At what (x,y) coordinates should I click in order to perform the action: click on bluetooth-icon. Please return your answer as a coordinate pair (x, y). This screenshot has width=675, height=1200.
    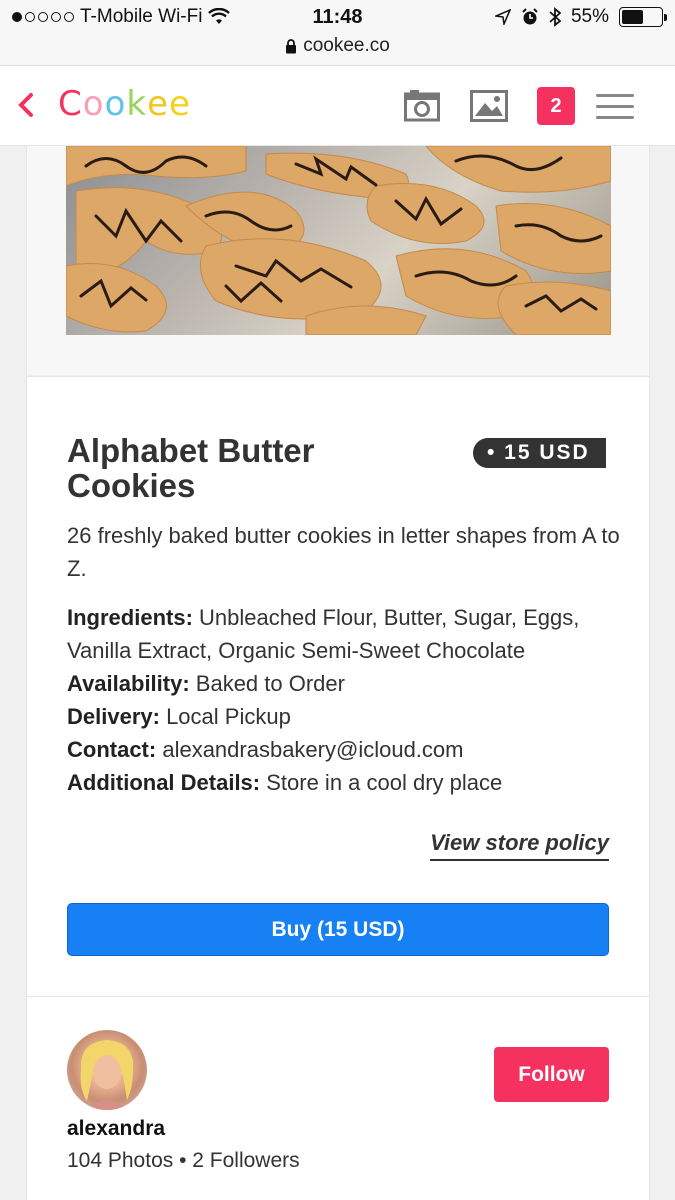
    Looking at the image, I should click on (555, 17).